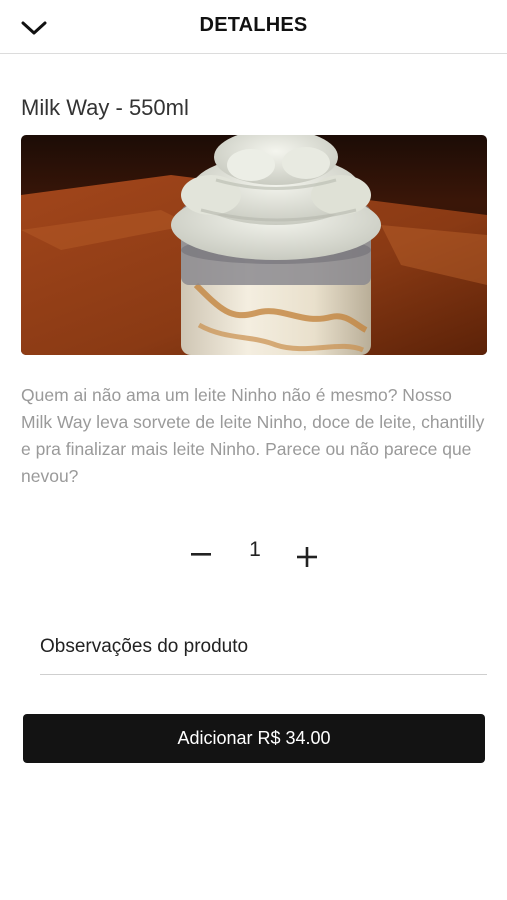 The height and width of the screenshot is (900, 507). I want to click on product-observations-input, so click(263, 647).